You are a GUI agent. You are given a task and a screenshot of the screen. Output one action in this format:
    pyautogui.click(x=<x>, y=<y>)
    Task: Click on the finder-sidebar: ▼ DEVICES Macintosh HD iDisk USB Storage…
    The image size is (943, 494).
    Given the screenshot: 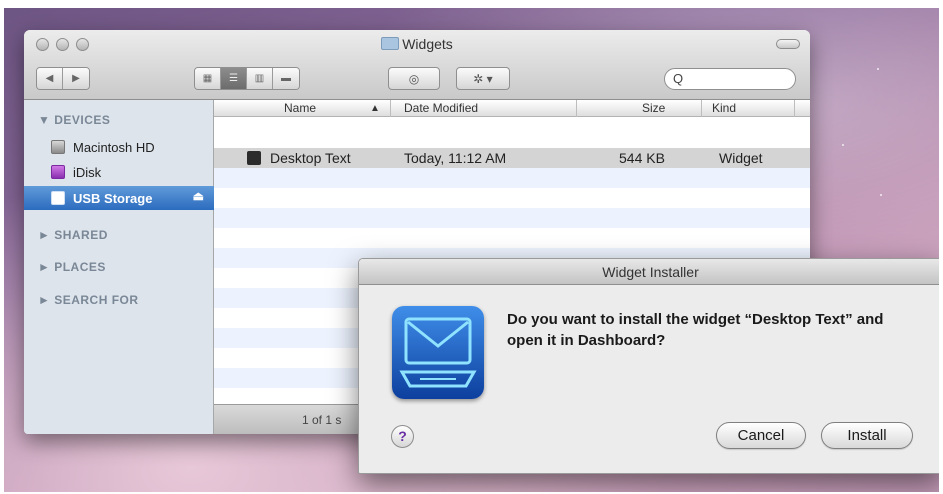 What is the action you would take?
    pyautogui.click(x=119, y=267)
    